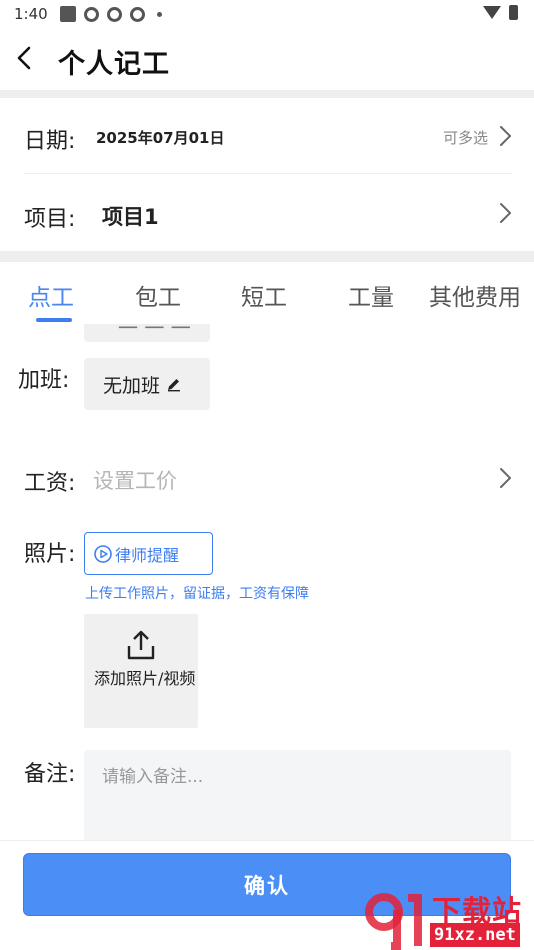  I want to click on pencil-icon, so click(174, 385).